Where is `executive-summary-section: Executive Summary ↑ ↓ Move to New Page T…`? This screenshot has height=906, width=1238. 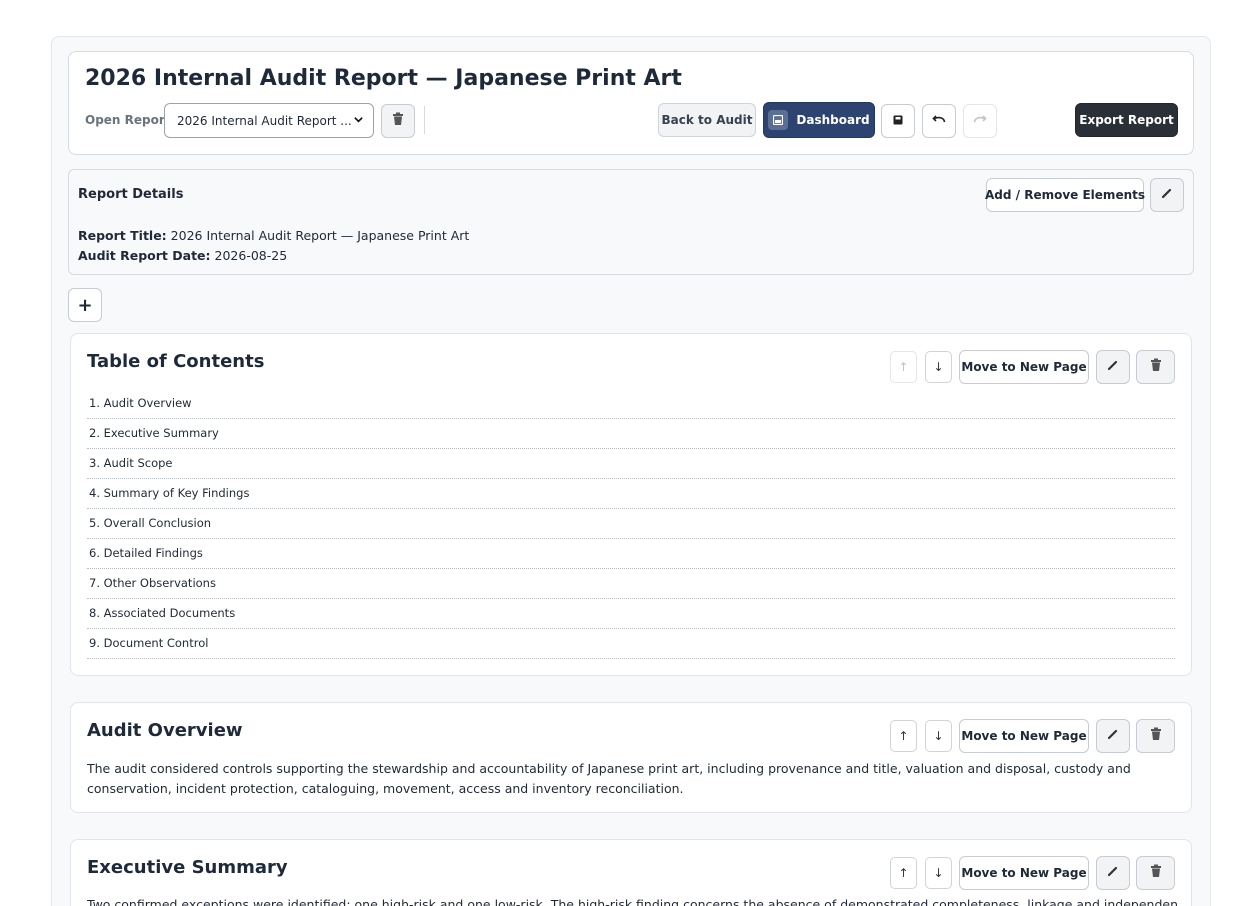 executive-summary-section: Executive Summary ↑ ↓ Move to New Page T… is located at coordinates (631, 872).